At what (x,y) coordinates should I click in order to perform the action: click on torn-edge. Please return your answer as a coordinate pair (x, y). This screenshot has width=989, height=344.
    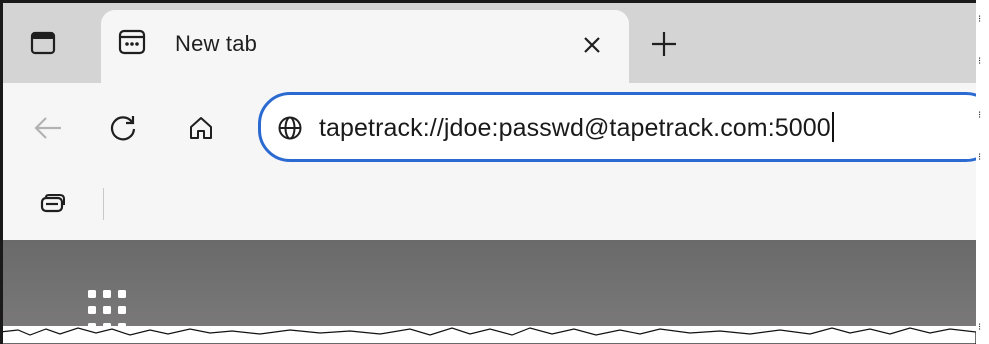
    Looking at the image, I should click on (488, 335).